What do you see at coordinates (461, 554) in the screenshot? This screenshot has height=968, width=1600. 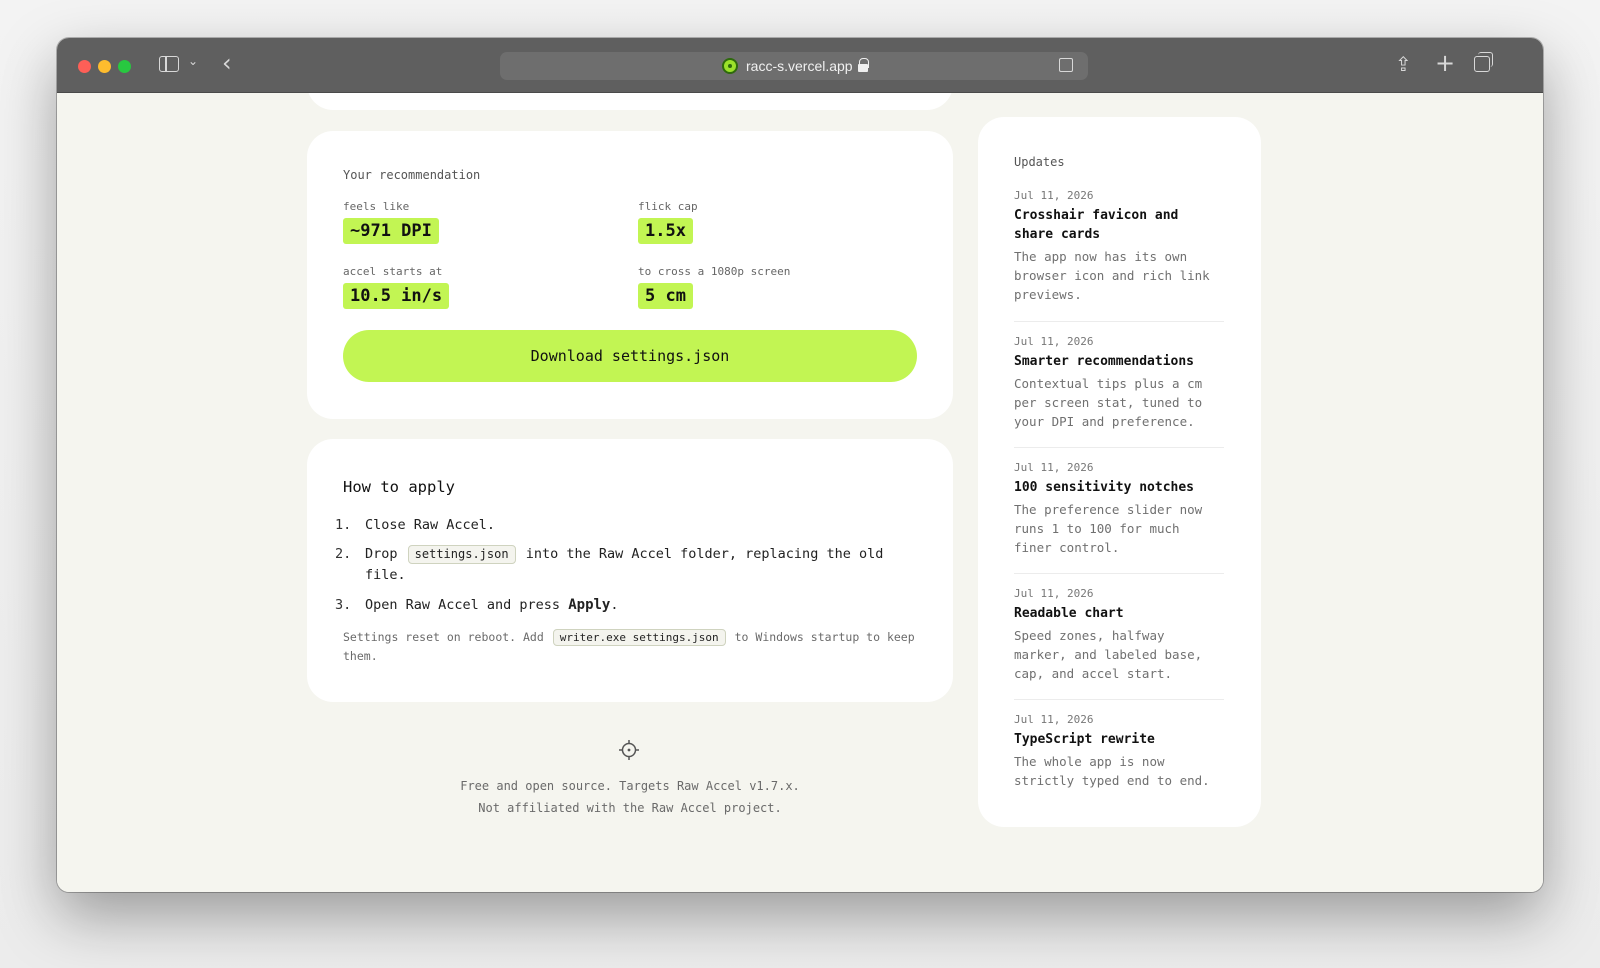 I see `code-settings-json: settings.json` at bounding box center [461, 554].